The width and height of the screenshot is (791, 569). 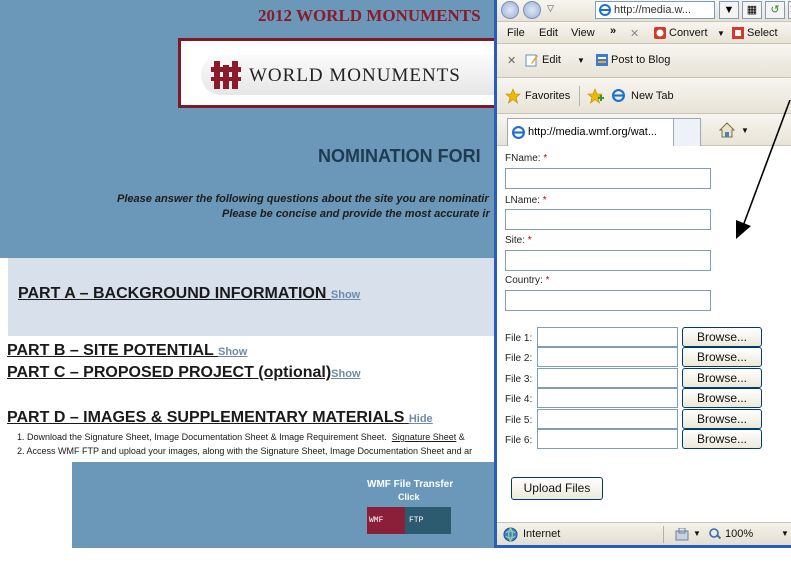 What do you see at coordinates (738, 33) in the screenshot?
I see `select-icon` at bounding box center [738, 33].